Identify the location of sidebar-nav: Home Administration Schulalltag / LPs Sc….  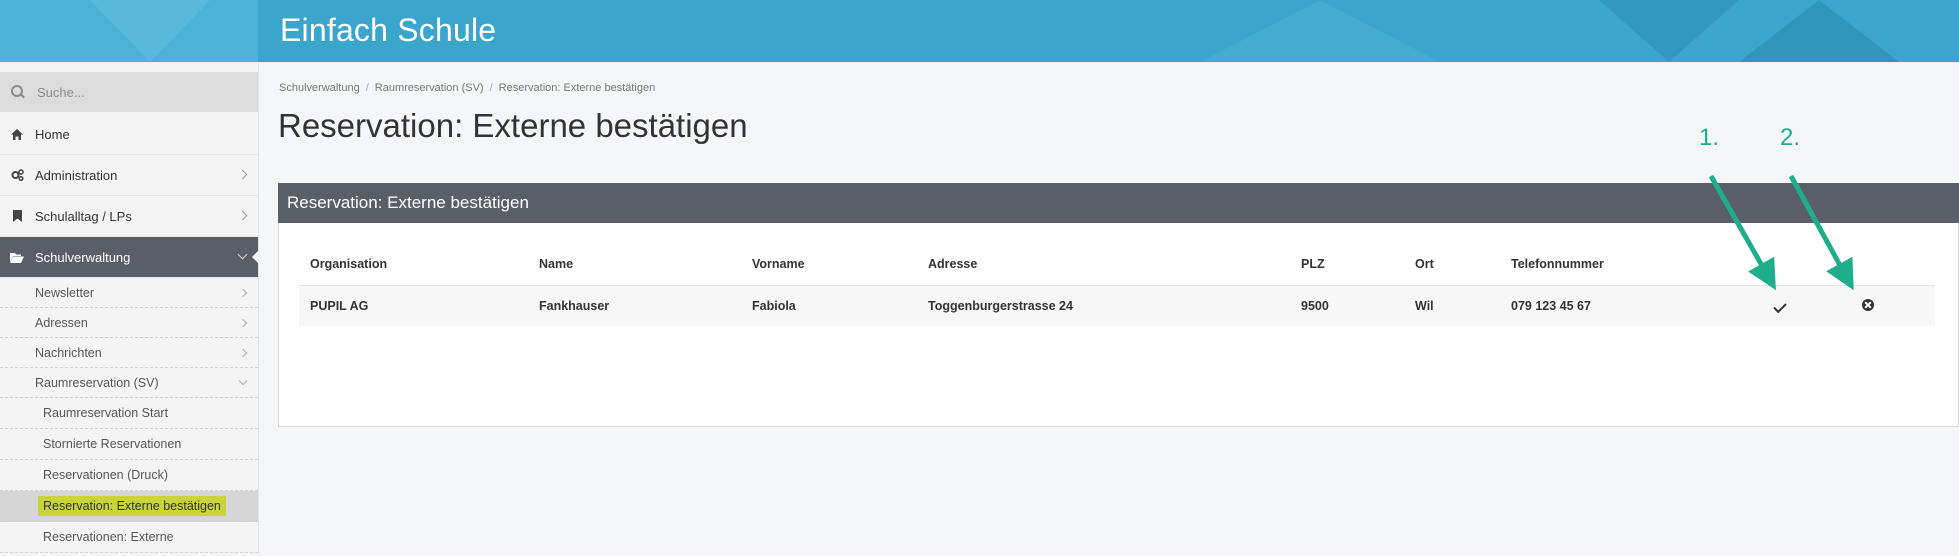
(129, 333).